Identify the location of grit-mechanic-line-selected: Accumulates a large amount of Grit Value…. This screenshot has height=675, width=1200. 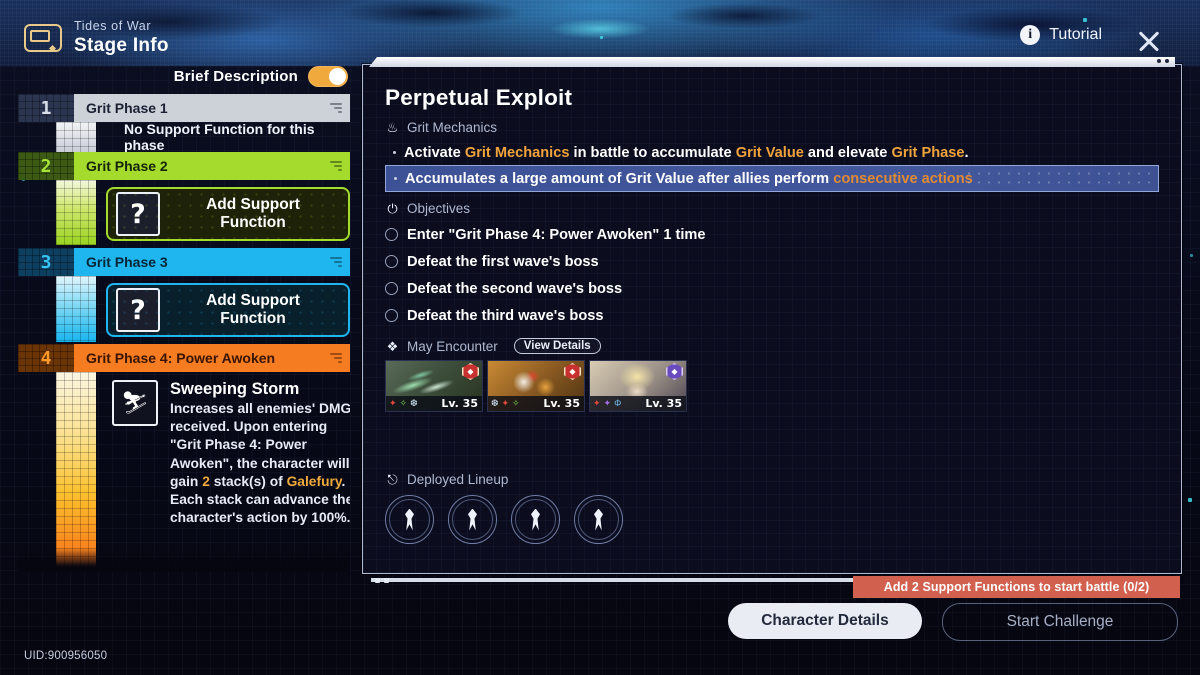
(772, 178).